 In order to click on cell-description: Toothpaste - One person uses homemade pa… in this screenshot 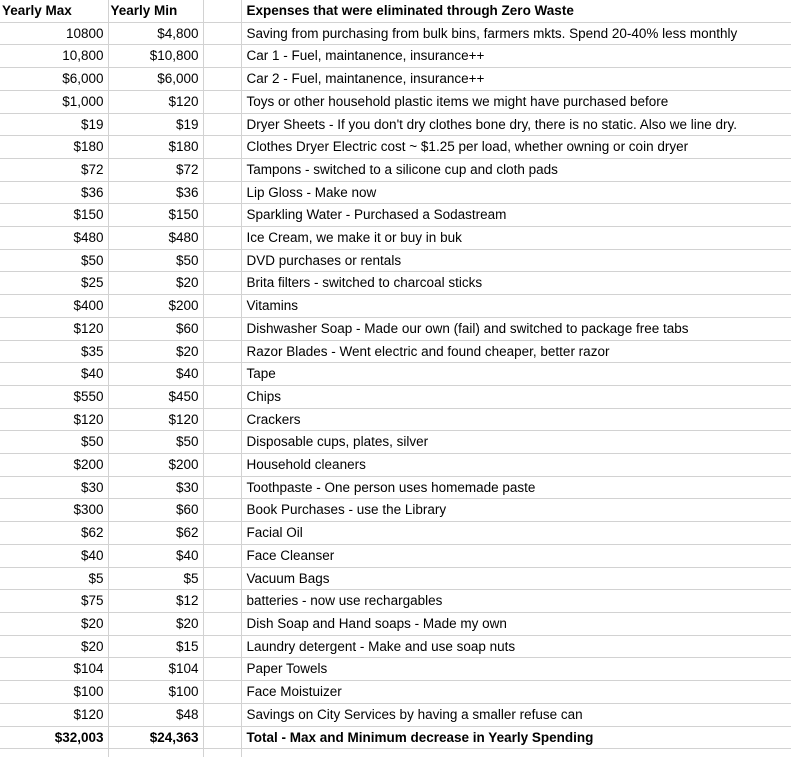, I will do `click(516, 488)`.